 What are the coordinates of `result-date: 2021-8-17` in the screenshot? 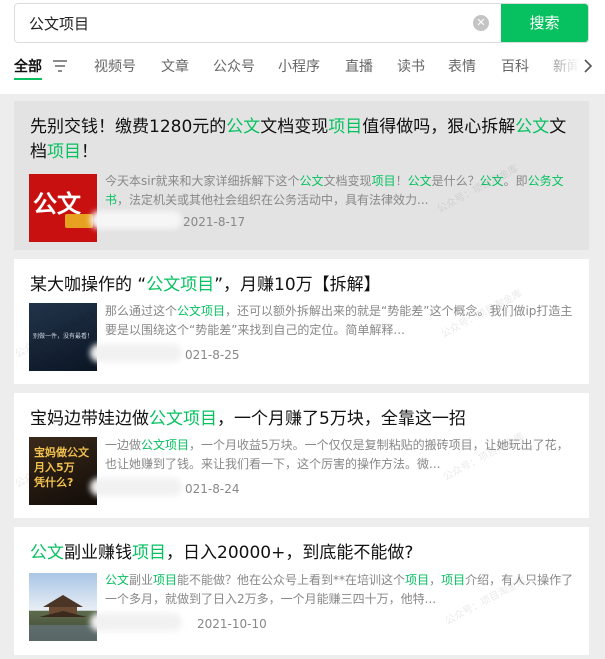 It's located at (214, 222).